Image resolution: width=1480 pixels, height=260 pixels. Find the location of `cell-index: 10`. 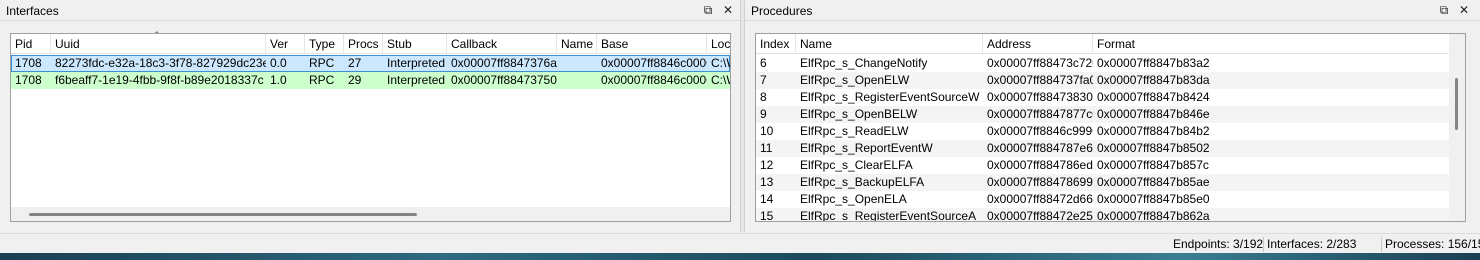

cell-index: 10 is located at coordinates (767, 131).